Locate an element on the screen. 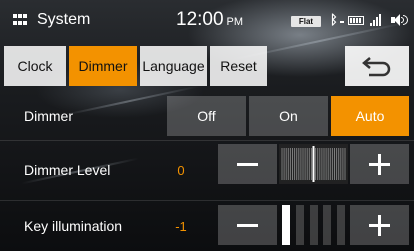 Image resolution: width=414 pixels, height=251 pixels. signal-icon is located at coordinates (377, 20).